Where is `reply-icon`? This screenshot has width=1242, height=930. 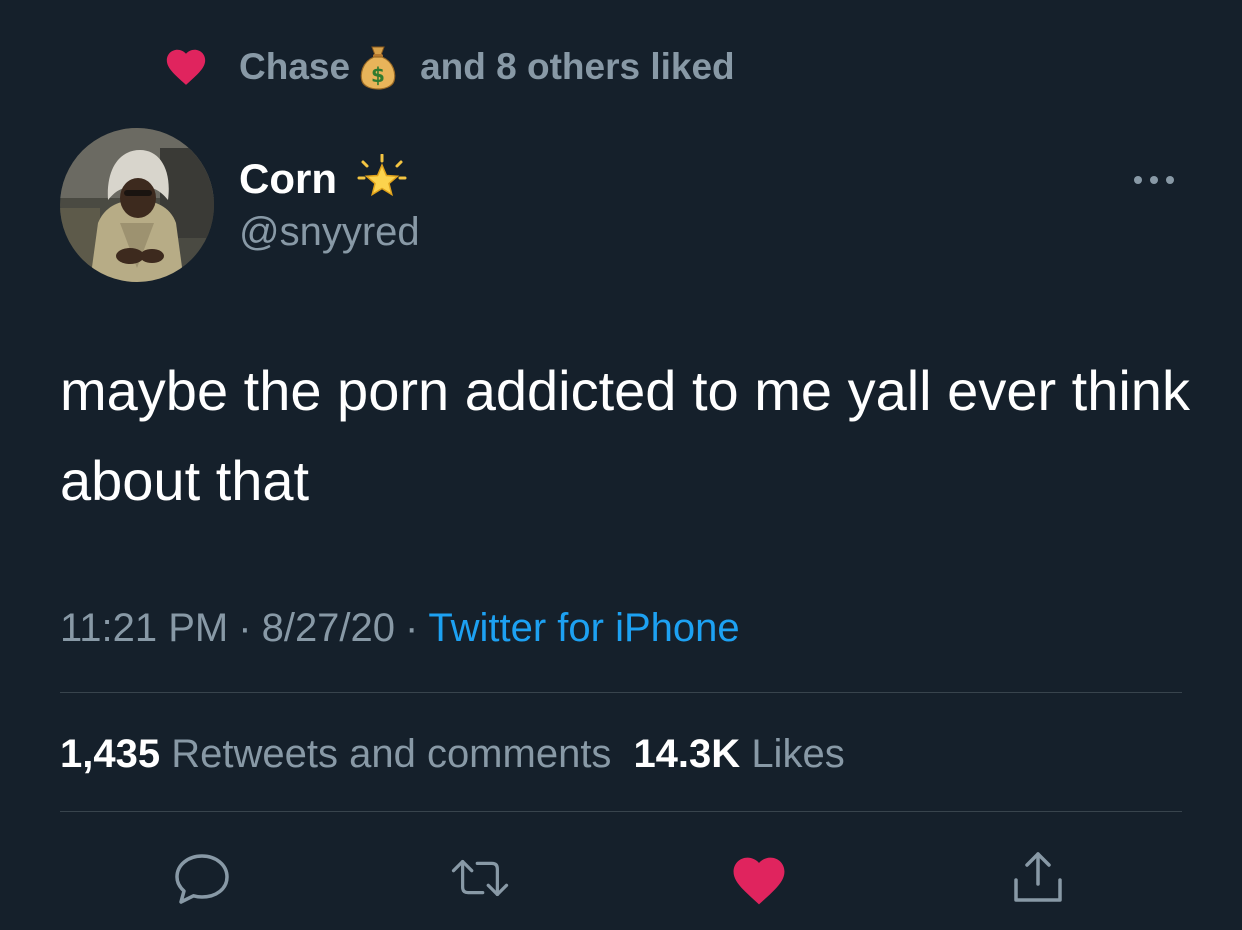
reply-icon is located at coordinates (202, 879).